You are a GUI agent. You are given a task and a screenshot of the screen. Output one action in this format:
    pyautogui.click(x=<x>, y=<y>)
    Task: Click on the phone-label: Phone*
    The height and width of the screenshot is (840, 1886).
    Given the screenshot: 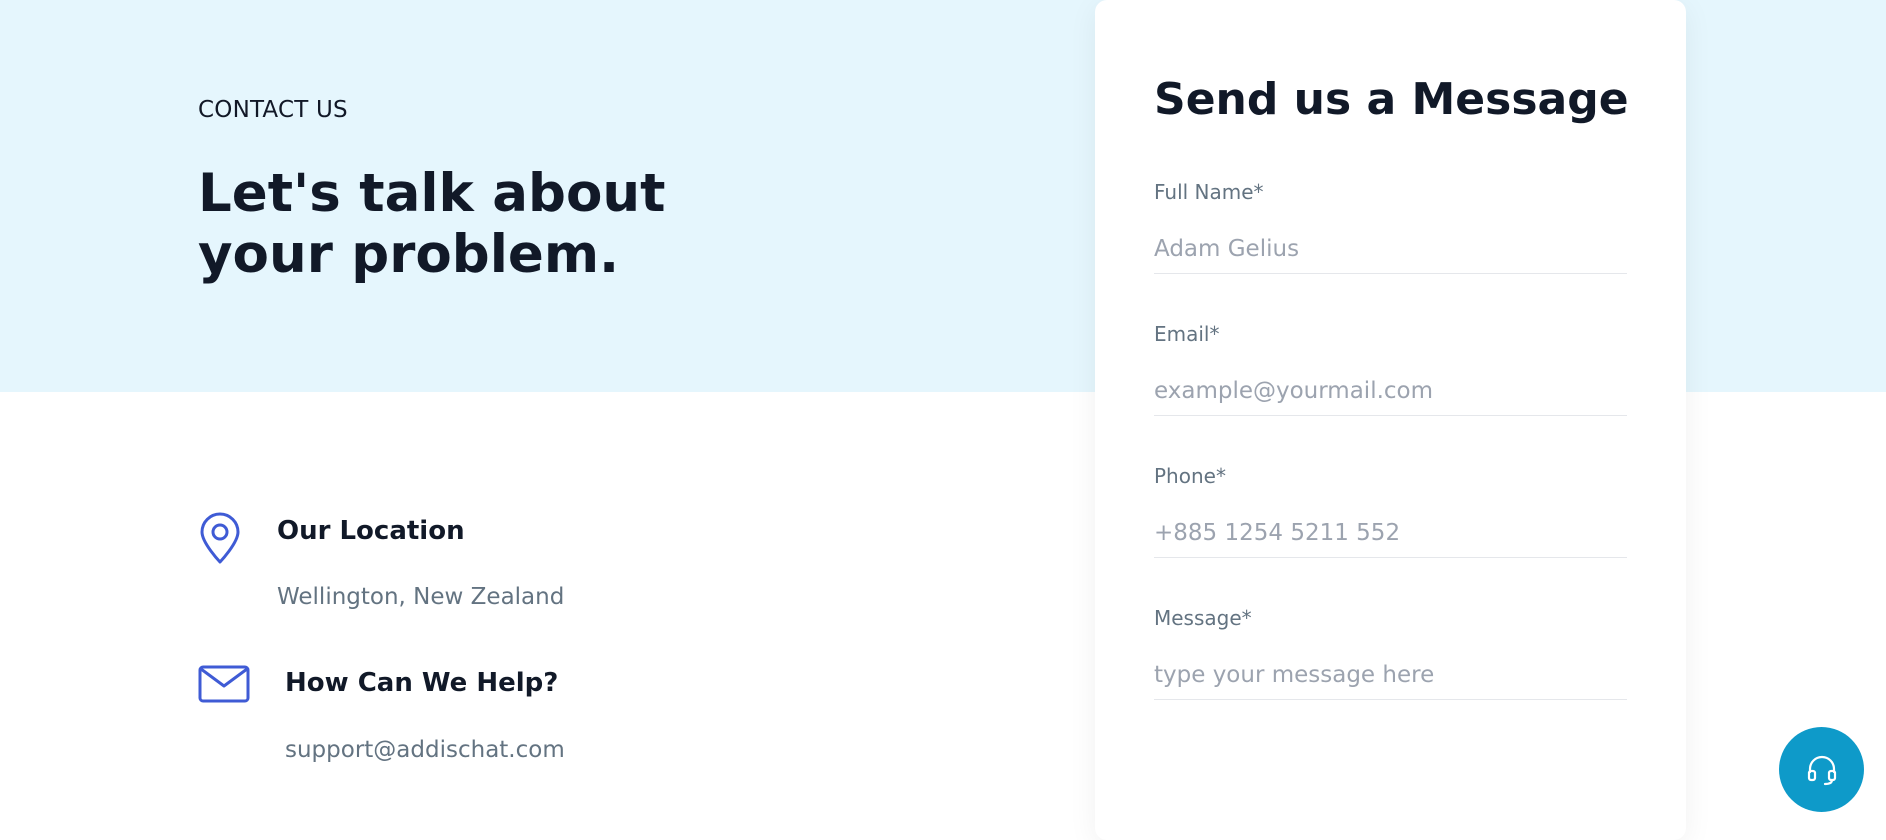 What is the action you would take?
    pyautogui.click(x=1190, y=476)
    